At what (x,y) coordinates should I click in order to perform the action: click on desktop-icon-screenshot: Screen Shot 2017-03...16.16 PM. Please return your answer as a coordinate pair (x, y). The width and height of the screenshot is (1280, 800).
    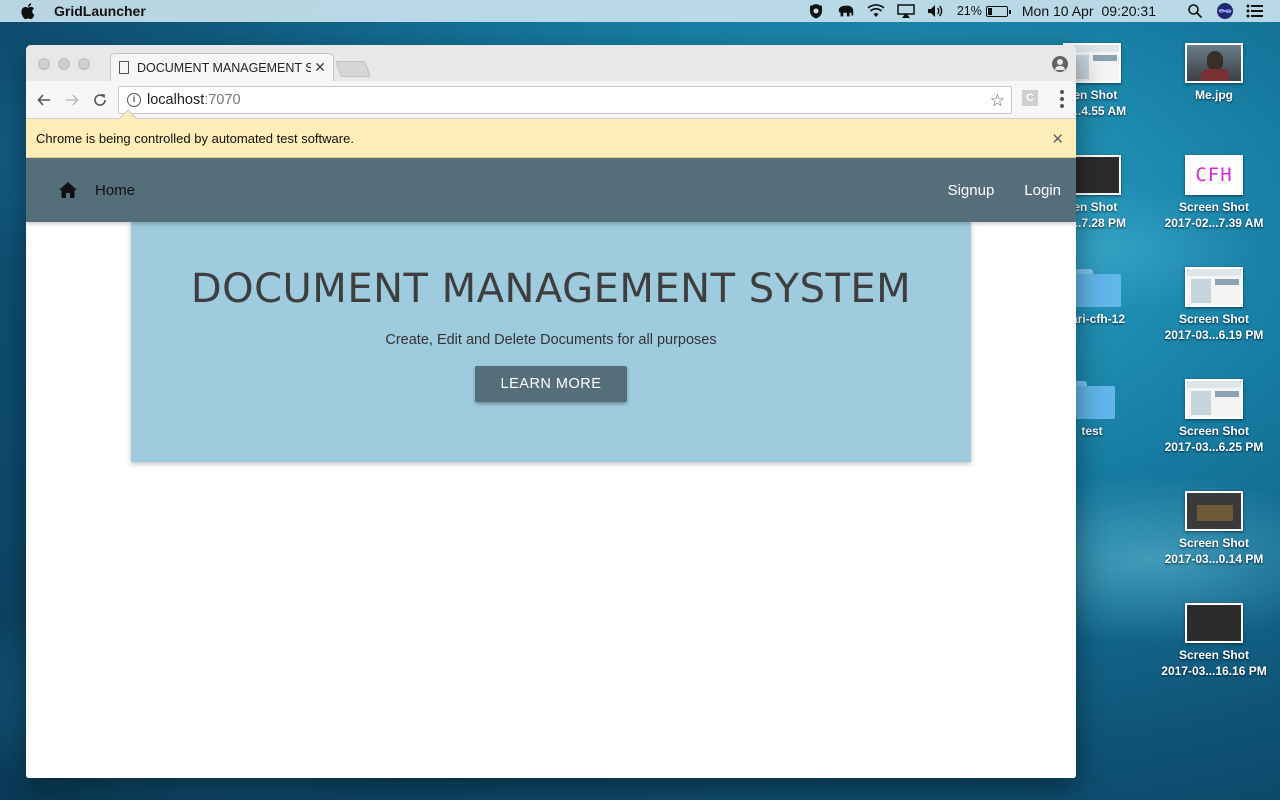
    Looking at the image, I should click on (1214, 641).